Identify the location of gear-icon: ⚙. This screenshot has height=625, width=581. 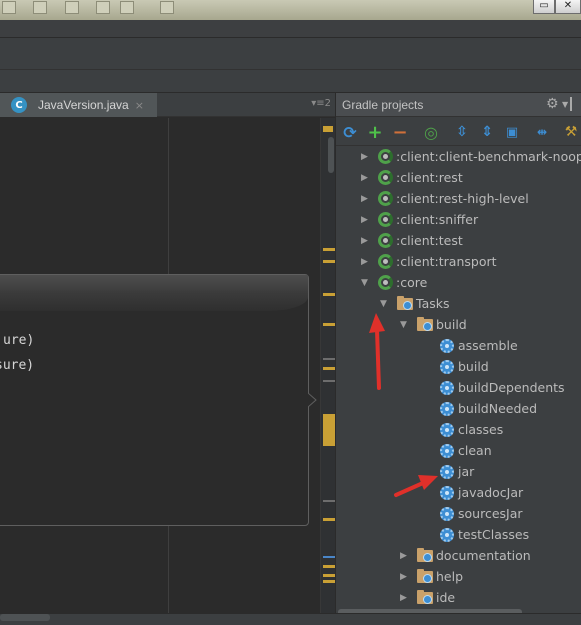
(552, 104).